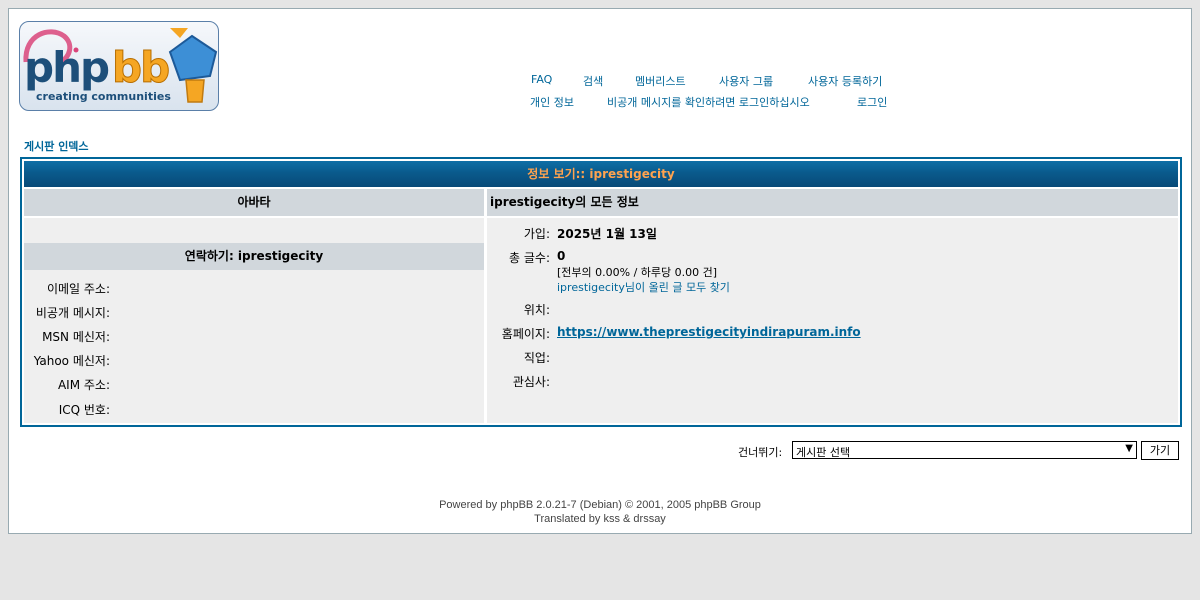  Describe the element at coordinates (746, 81) in the screenshot. I see `nav-usergroups: 사용자 그룹` at that location.